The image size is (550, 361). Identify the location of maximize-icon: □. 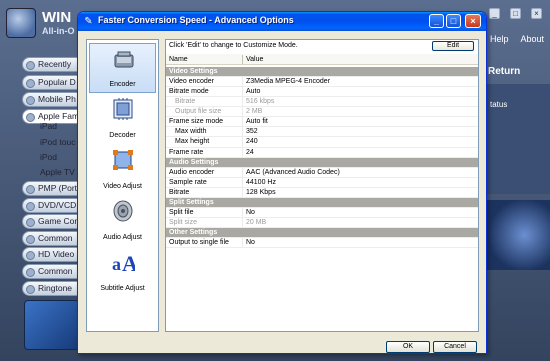
(453, 21).